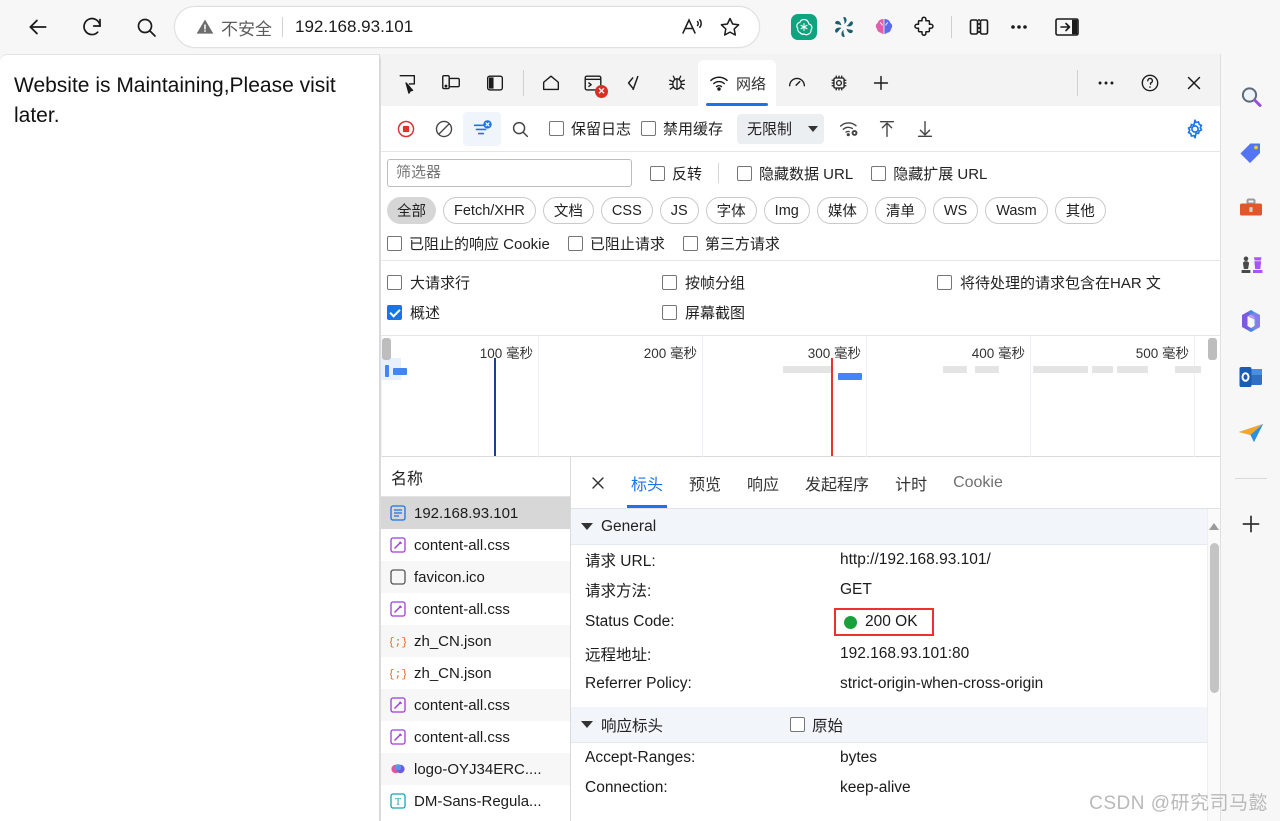 The image size is (1280, 821). Describe the element at coordinates (407, 83) in the screenshot. I see `inspect-element-icon` at that location.